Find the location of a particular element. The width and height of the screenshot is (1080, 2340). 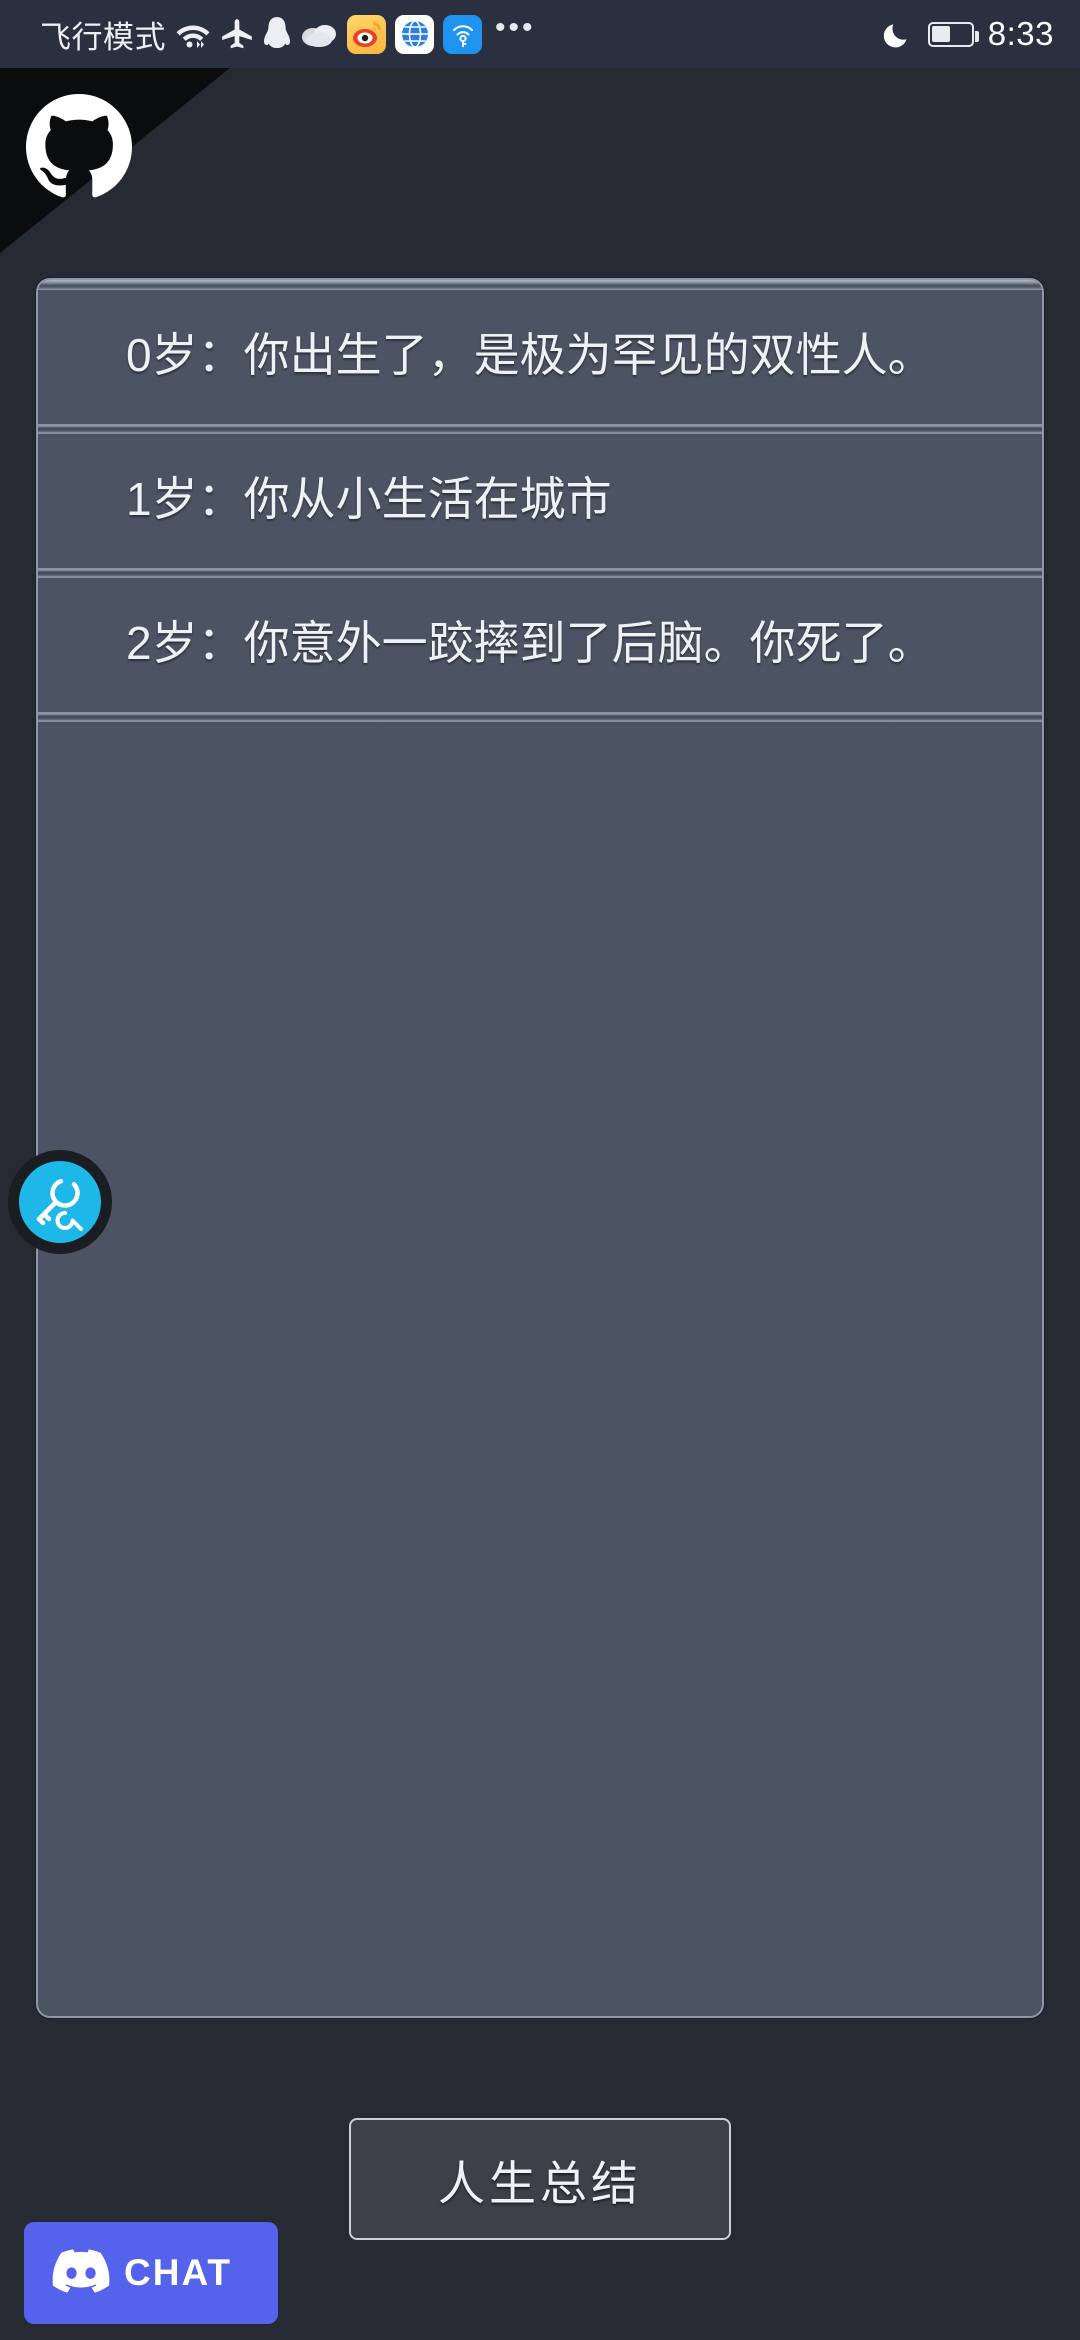

life-summary-button: 人生总结 is located at coordinates (540, 2179).